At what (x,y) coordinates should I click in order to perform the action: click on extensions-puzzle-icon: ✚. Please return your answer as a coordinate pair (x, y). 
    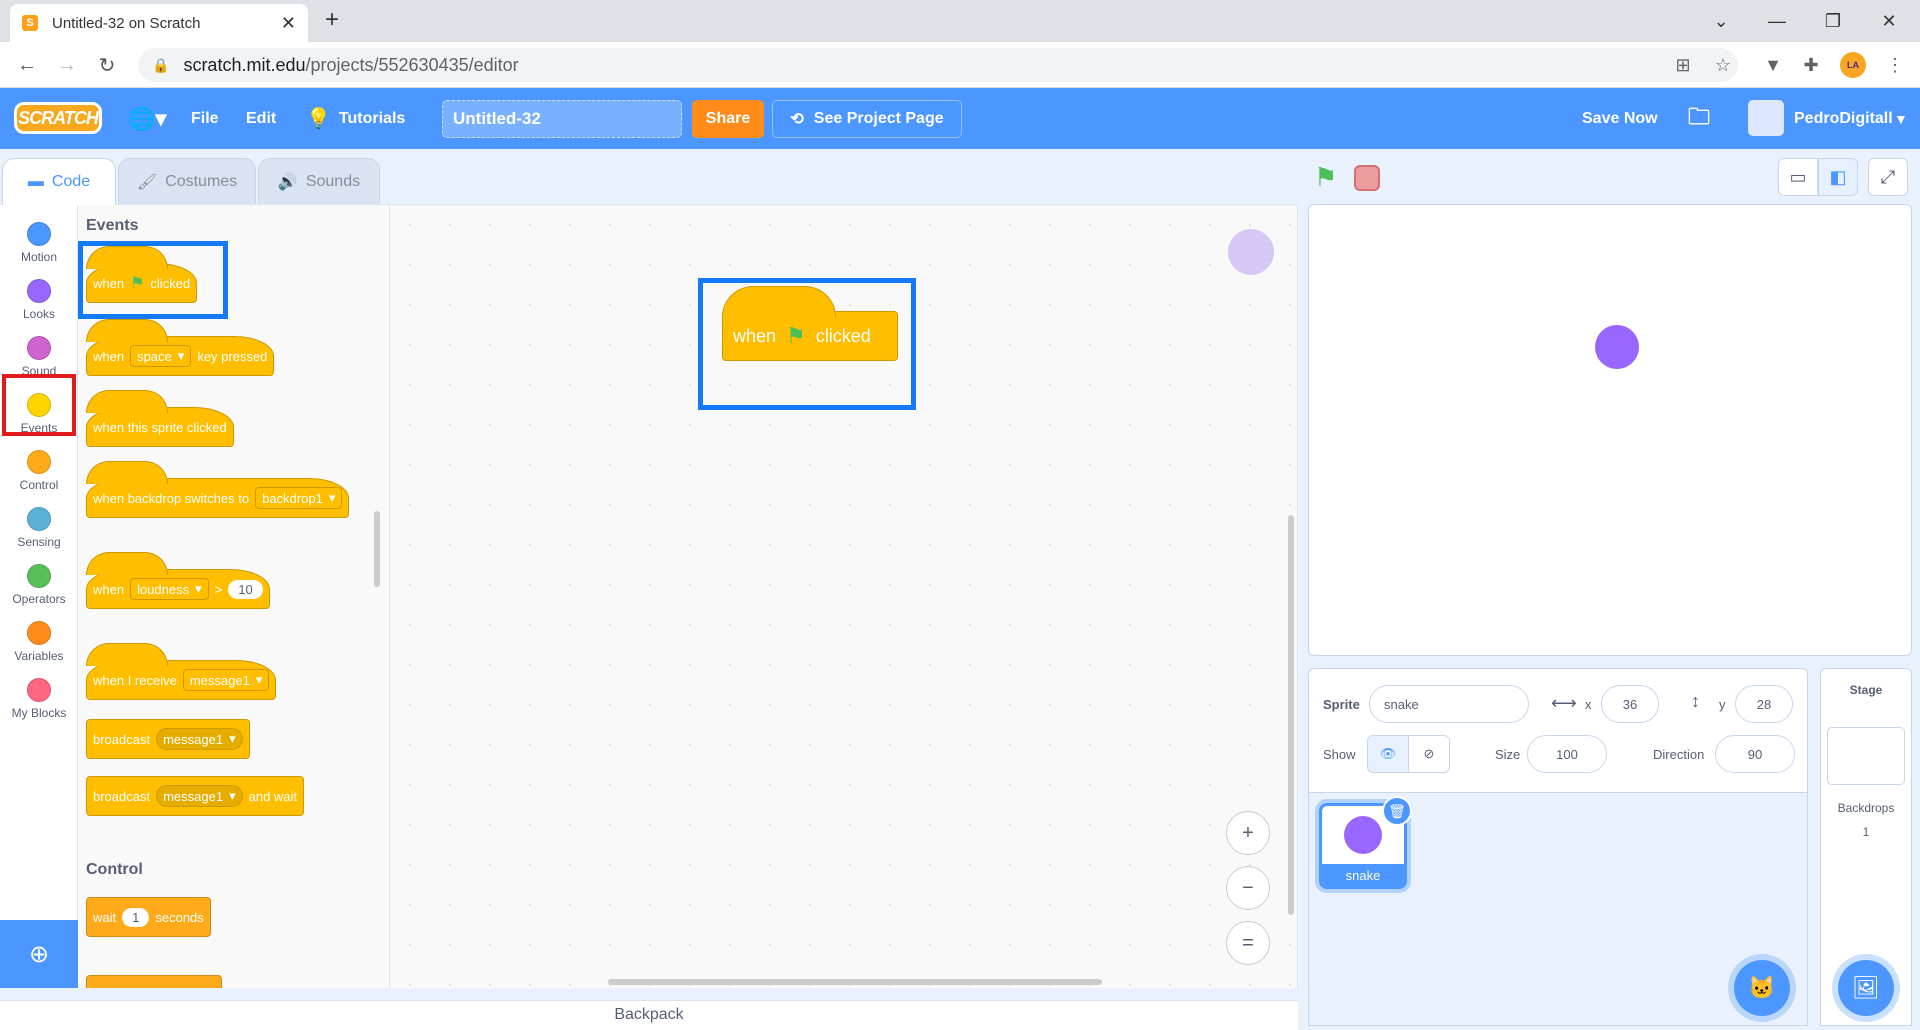
    Looking at the image, I should click on (1811, 65).